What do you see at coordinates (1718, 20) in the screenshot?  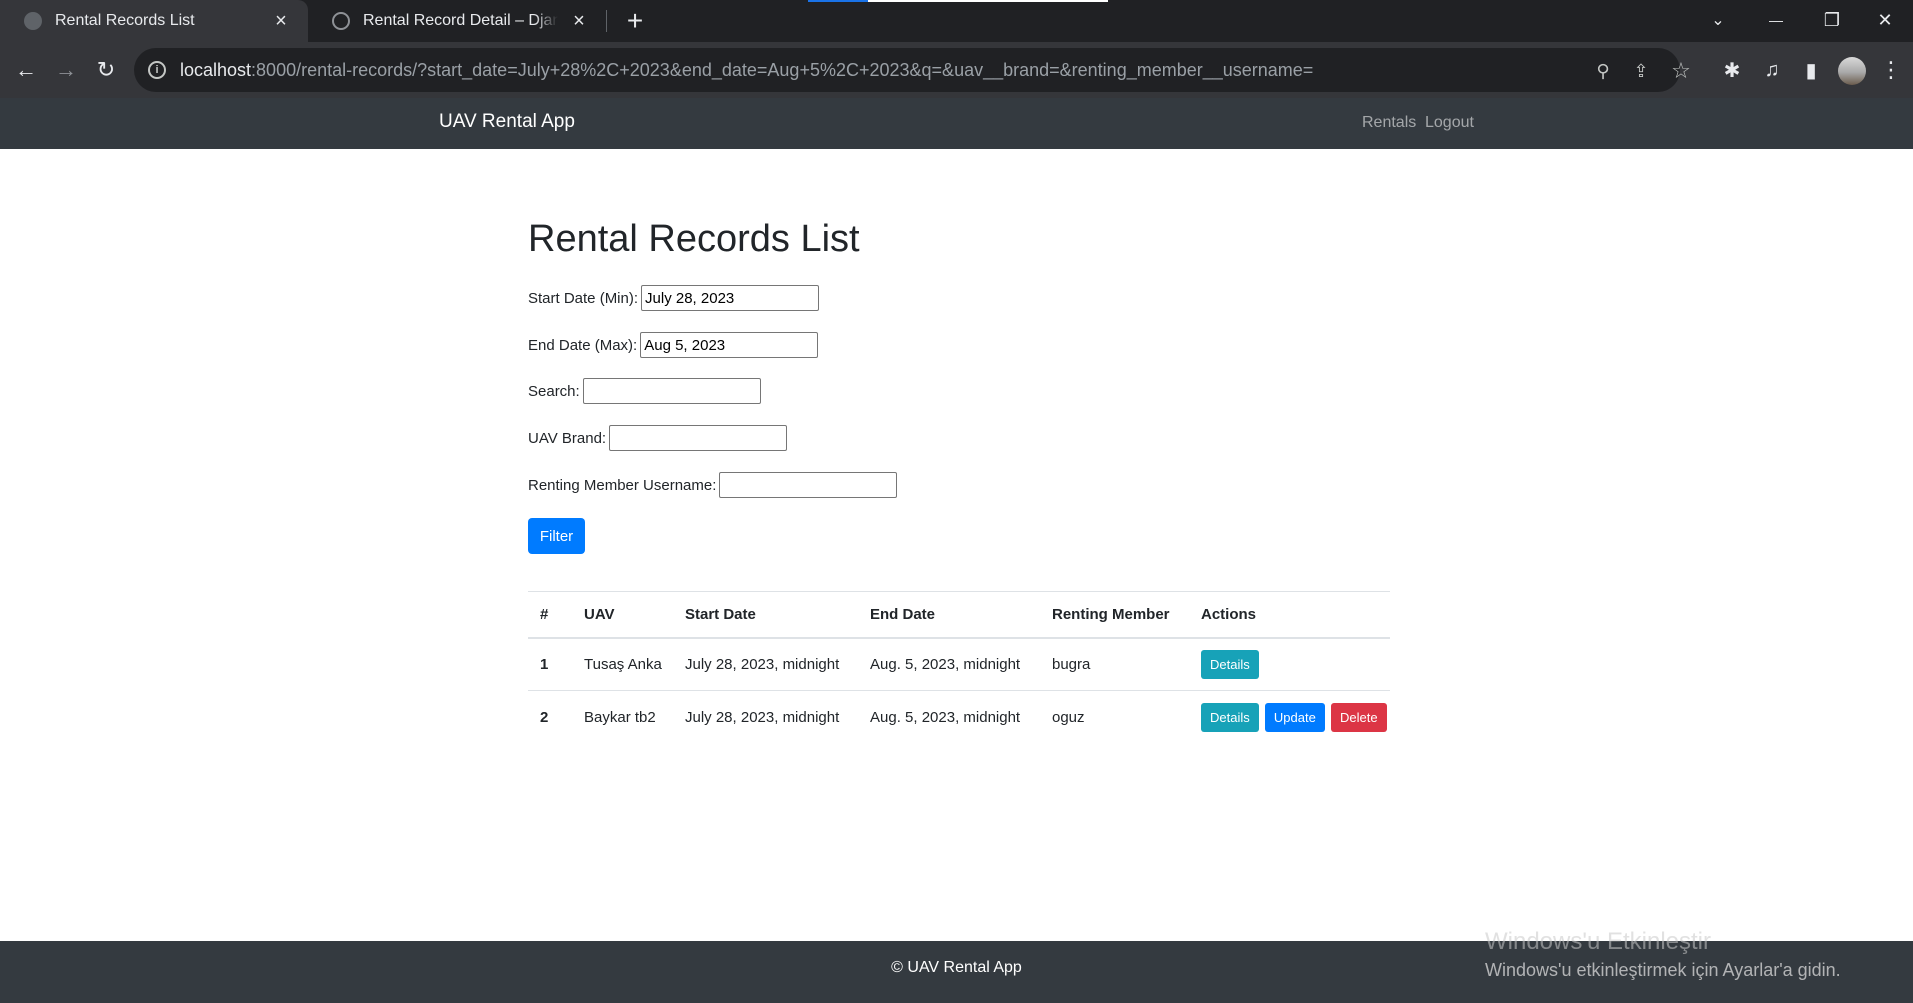 I see `tab-search-icon: ⌄` at bounding box center [1718, 20].